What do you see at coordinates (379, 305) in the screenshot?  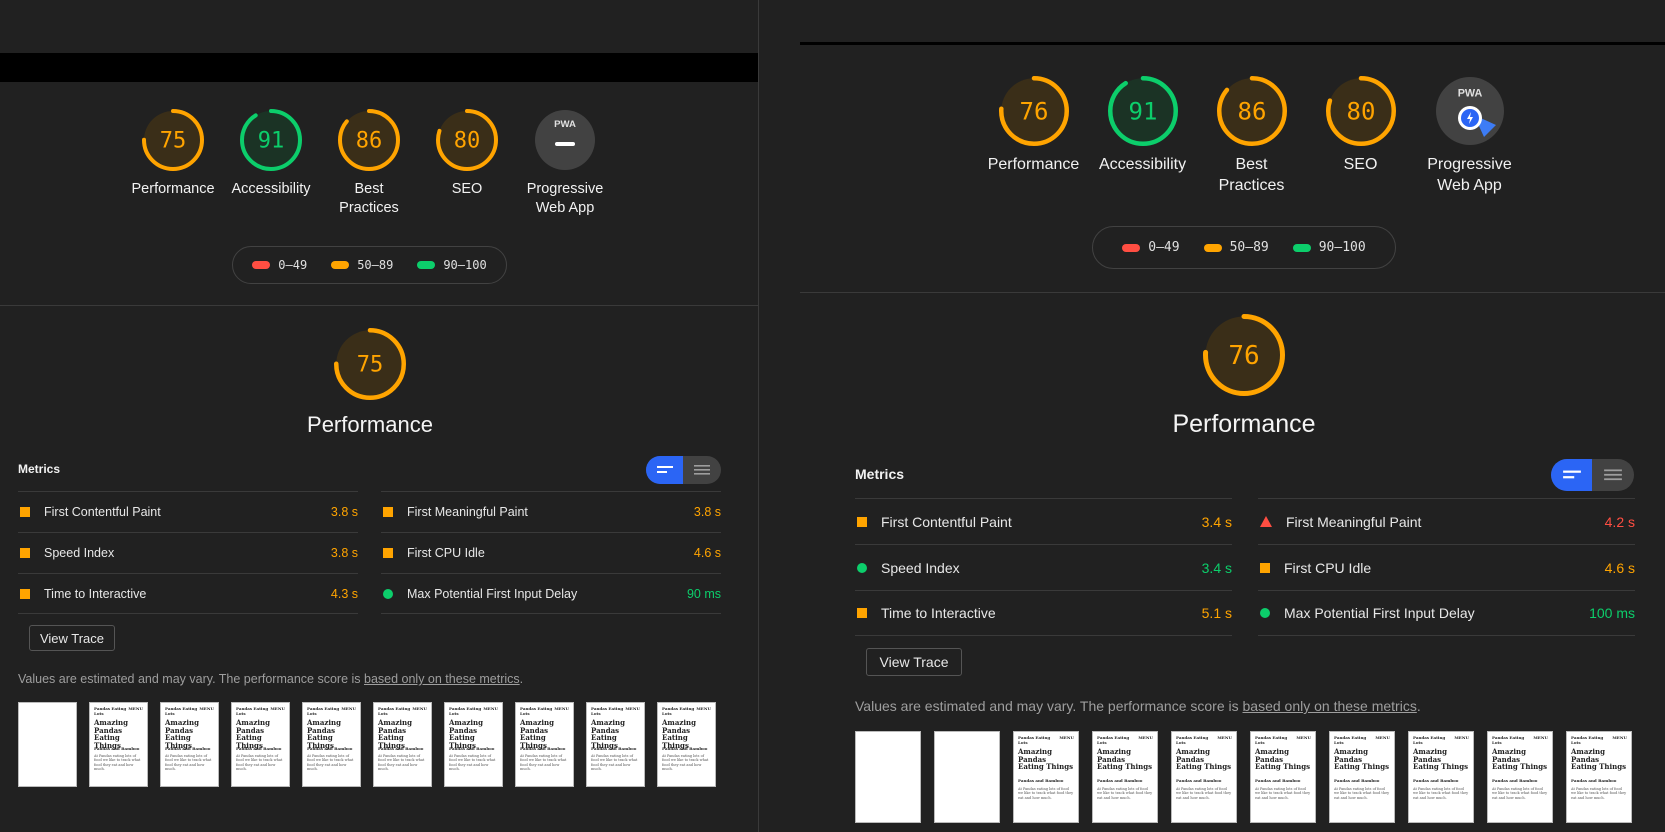 I see `section-divider` at bounding box center [379, 305].